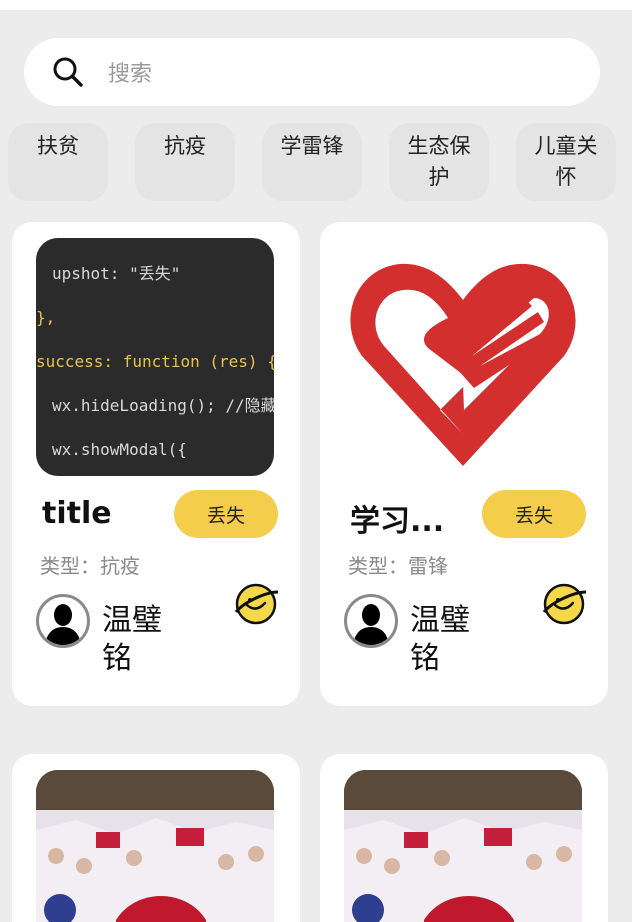 Image resolution: width=632 pixels, height=922 pixels. I want to click on search-input: 搜索, so click(130, 72).